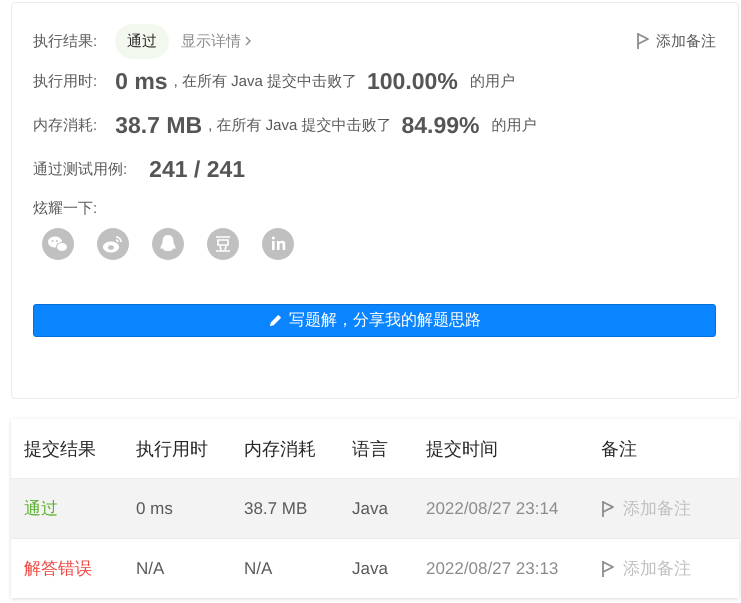  I want to click on qq-icon, so click(168, 244).